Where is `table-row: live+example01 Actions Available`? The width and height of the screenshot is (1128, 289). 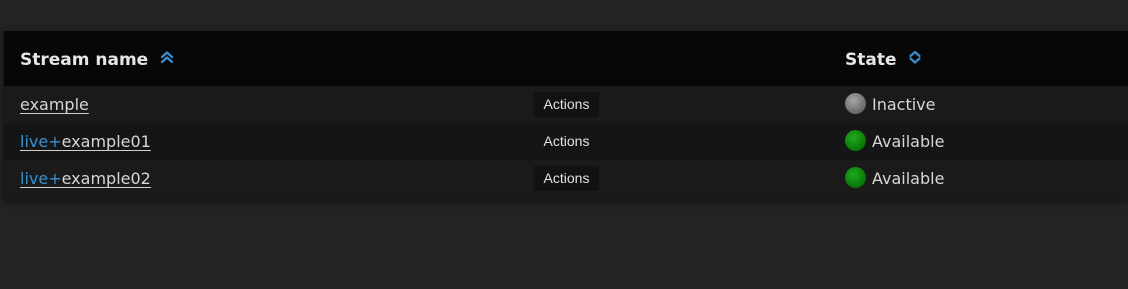 table-row: live+example01 Actions Available is located at coordinates (566, 141).